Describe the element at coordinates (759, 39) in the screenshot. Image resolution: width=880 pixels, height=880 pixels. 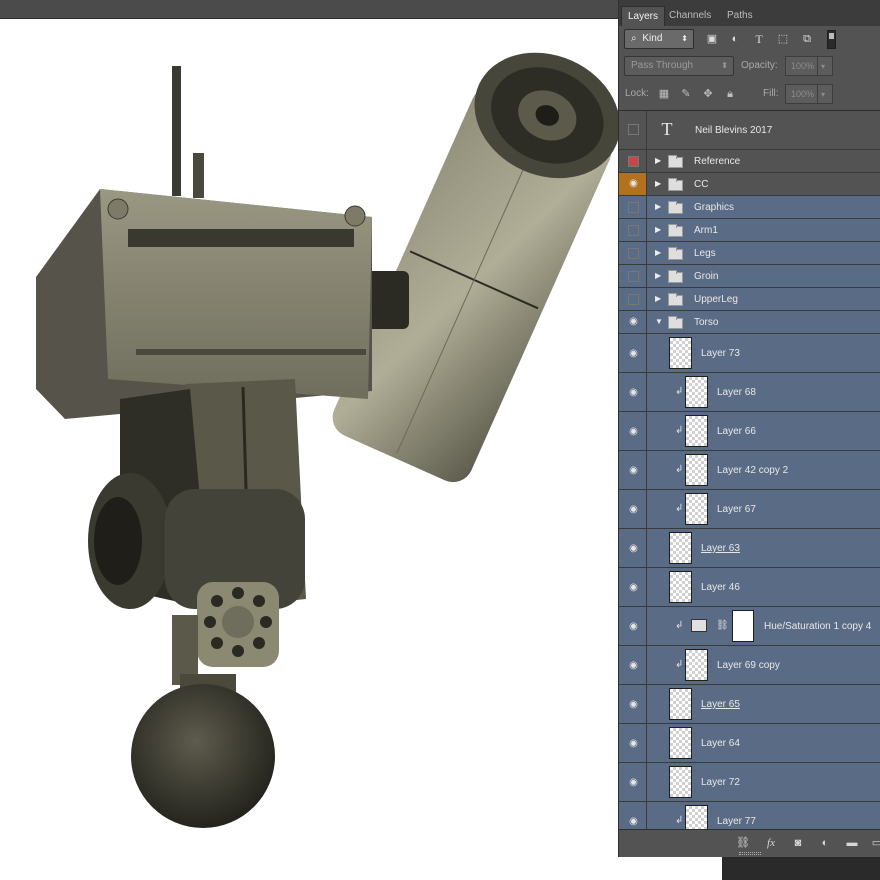
I see `type-filter-icon: T` at that location.